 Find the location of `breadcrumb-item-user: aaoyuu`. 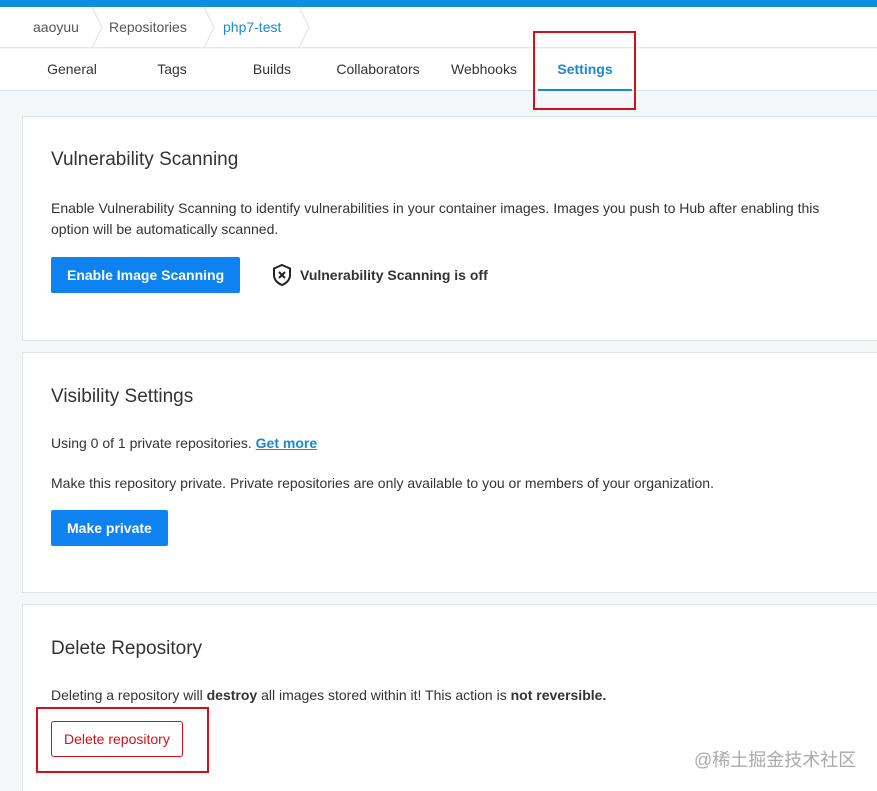

breadcrumb-item-user: aaoyuu is located at coordinates (56, 27).